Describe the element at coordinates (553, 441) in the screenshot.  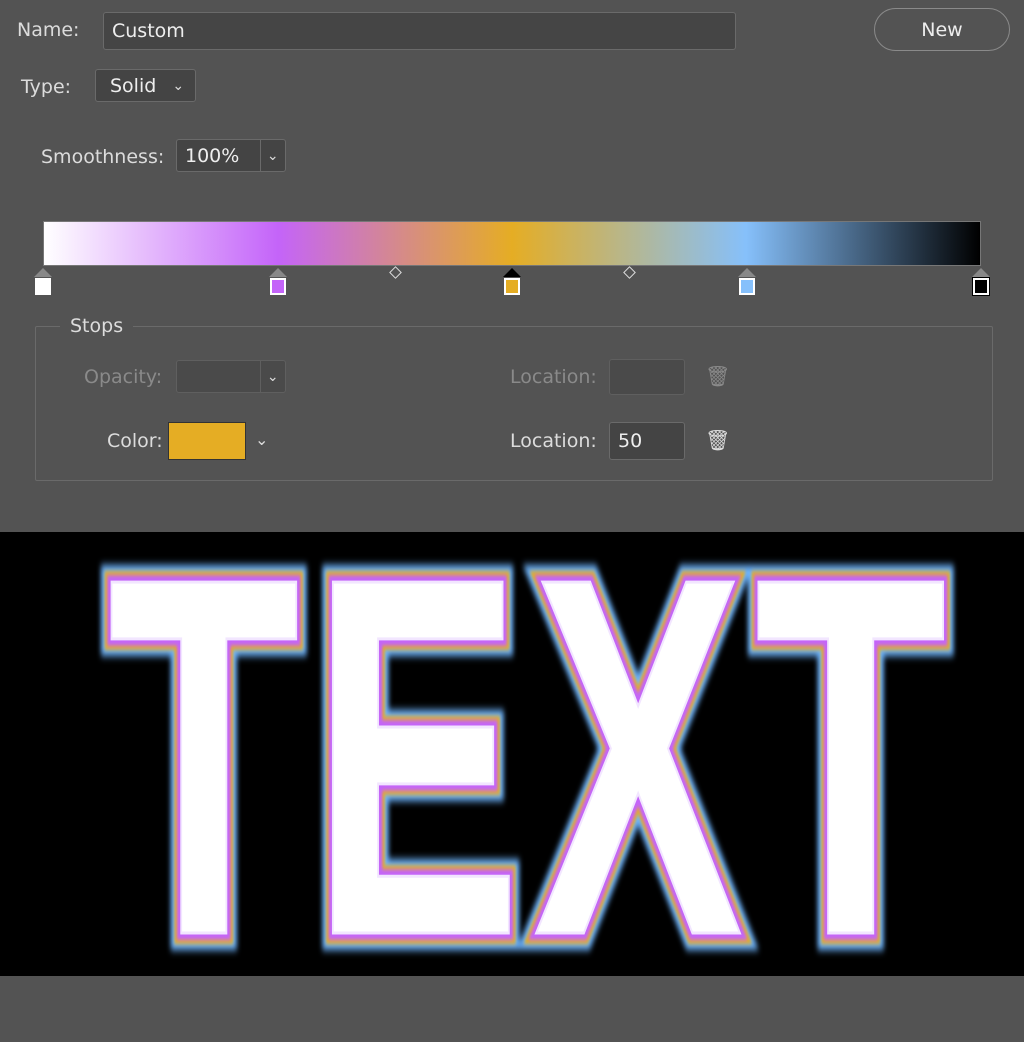
I see `color-location-label: Location:` at that location.